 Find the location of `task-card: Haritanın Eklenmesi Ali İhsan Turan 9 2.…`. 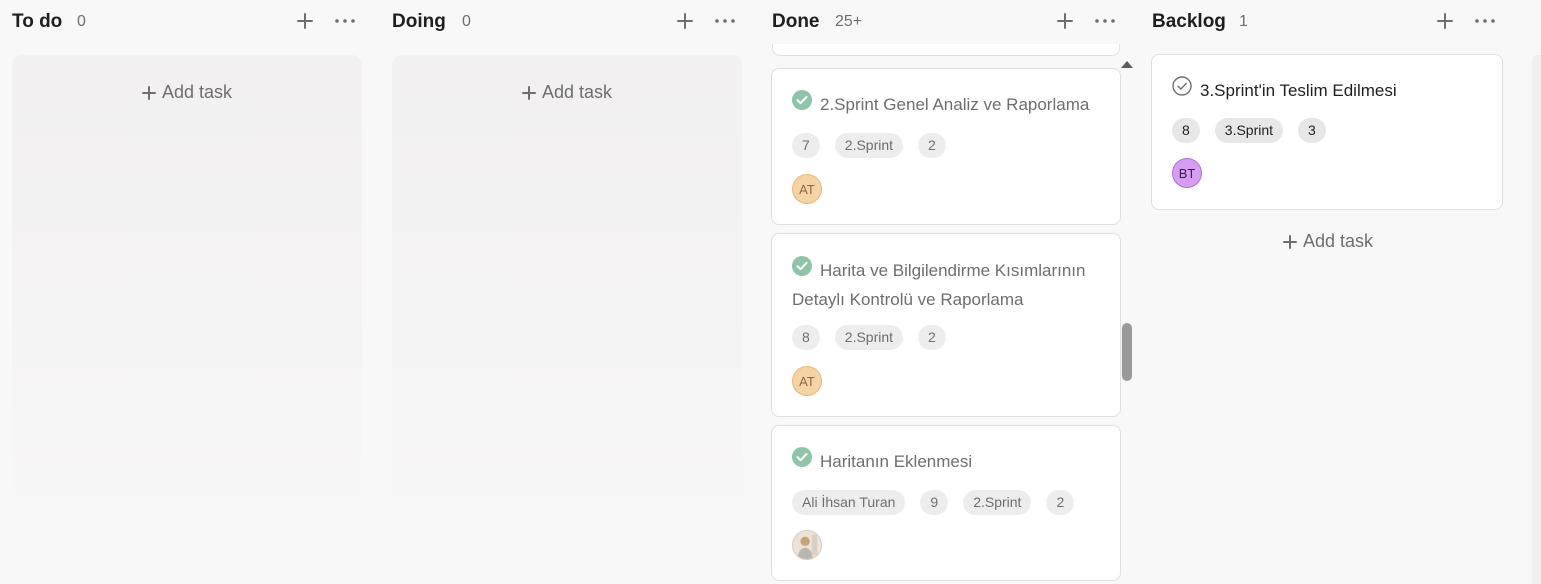

task-card: Haritanın Eklenmesi Ali İhsan Turan 9 2.… is located at coordinates (946, 503).